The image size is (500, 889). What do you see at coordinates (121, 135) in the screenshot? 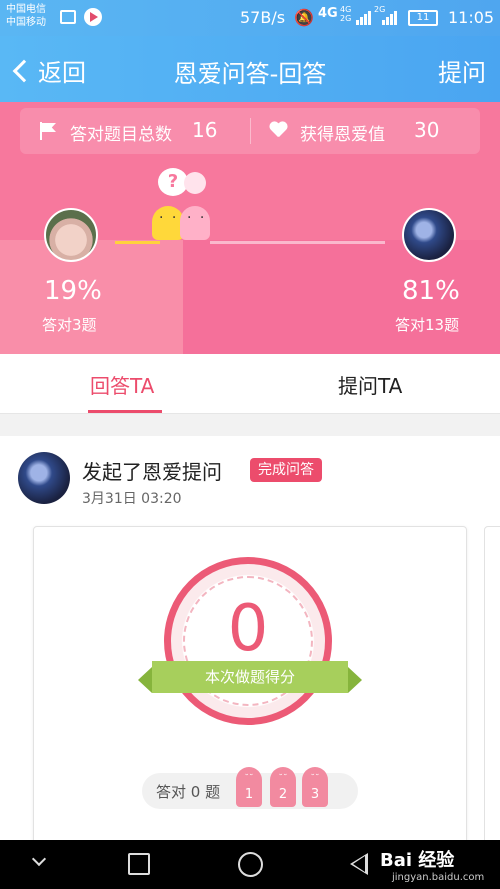
I see `correct-total-label: 答对题目总数` at bounding box center [121, 135].